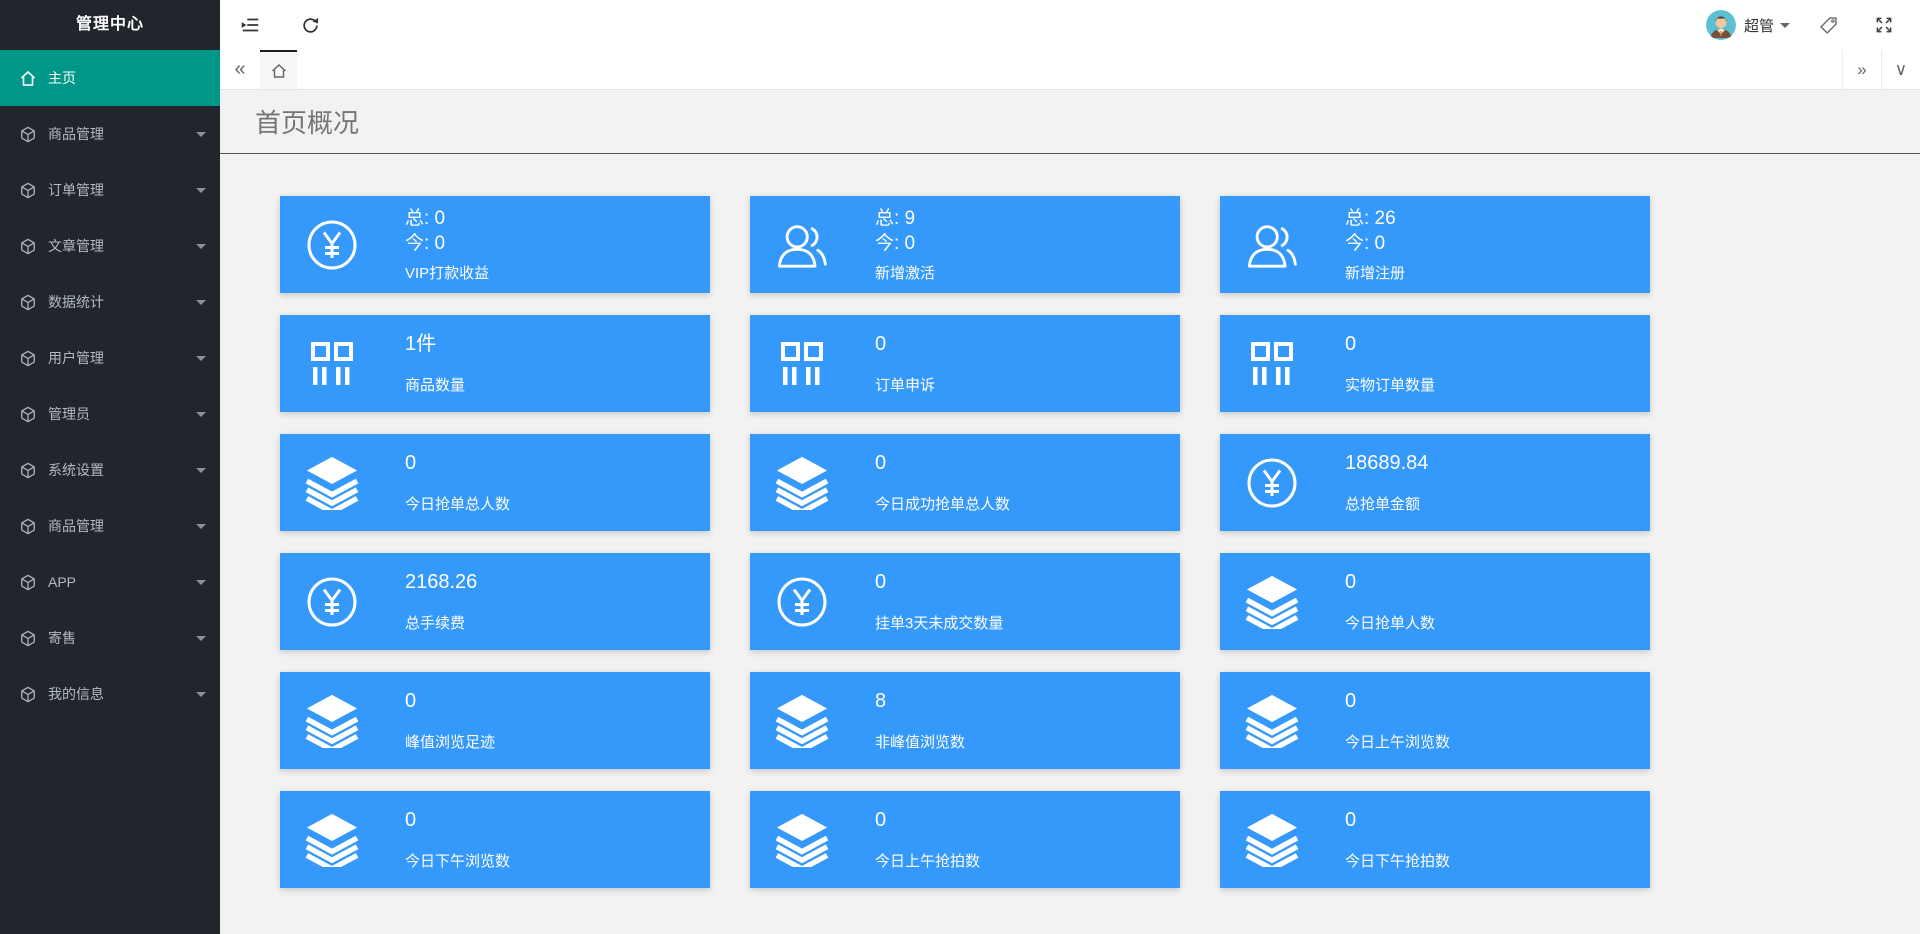  Describe the element at coordinates (447, 273) in the screenshot. I see `stat-label: VIP打款收益` at that location.